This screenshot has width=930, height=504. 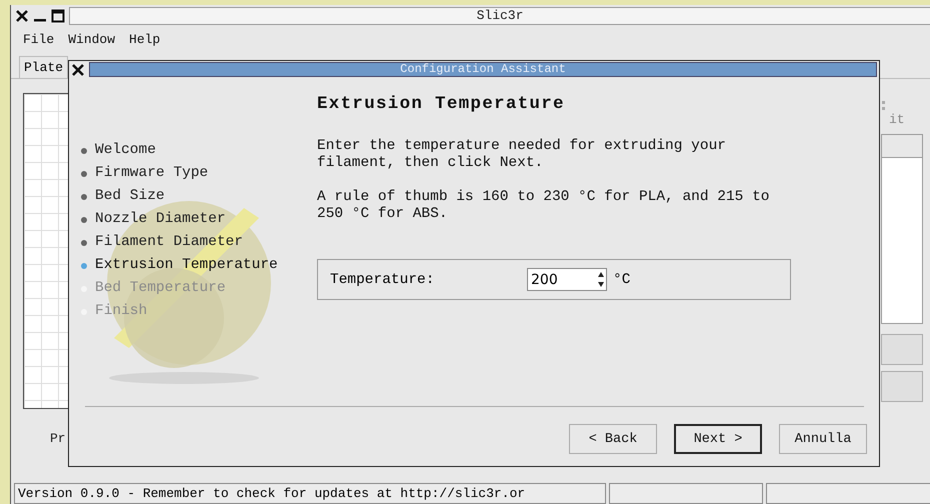 I want to click on dialog-button: Annulla, so click(x=823, y=439).